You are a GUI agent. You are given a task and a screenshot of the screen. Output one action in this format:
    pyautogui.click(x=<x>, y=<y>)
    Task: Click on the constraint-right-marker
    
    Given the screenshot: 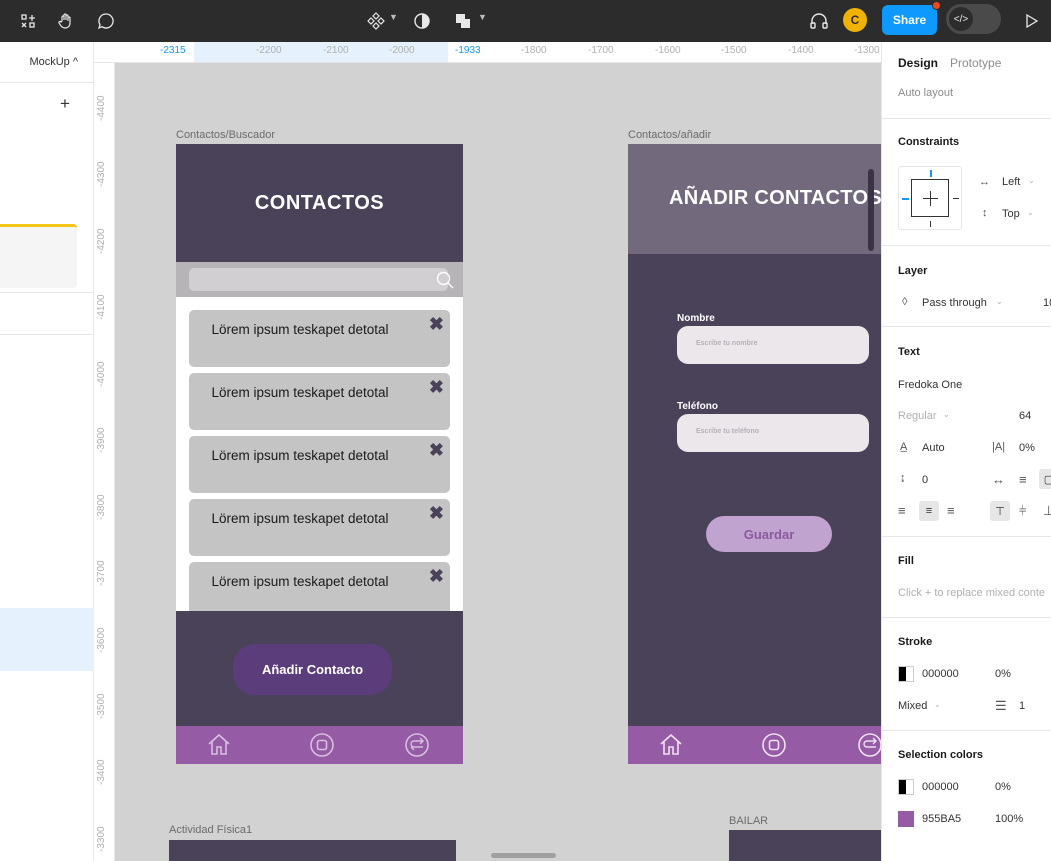 What is the action you would take?
    pyautogui.click(x=956, y=198)
    